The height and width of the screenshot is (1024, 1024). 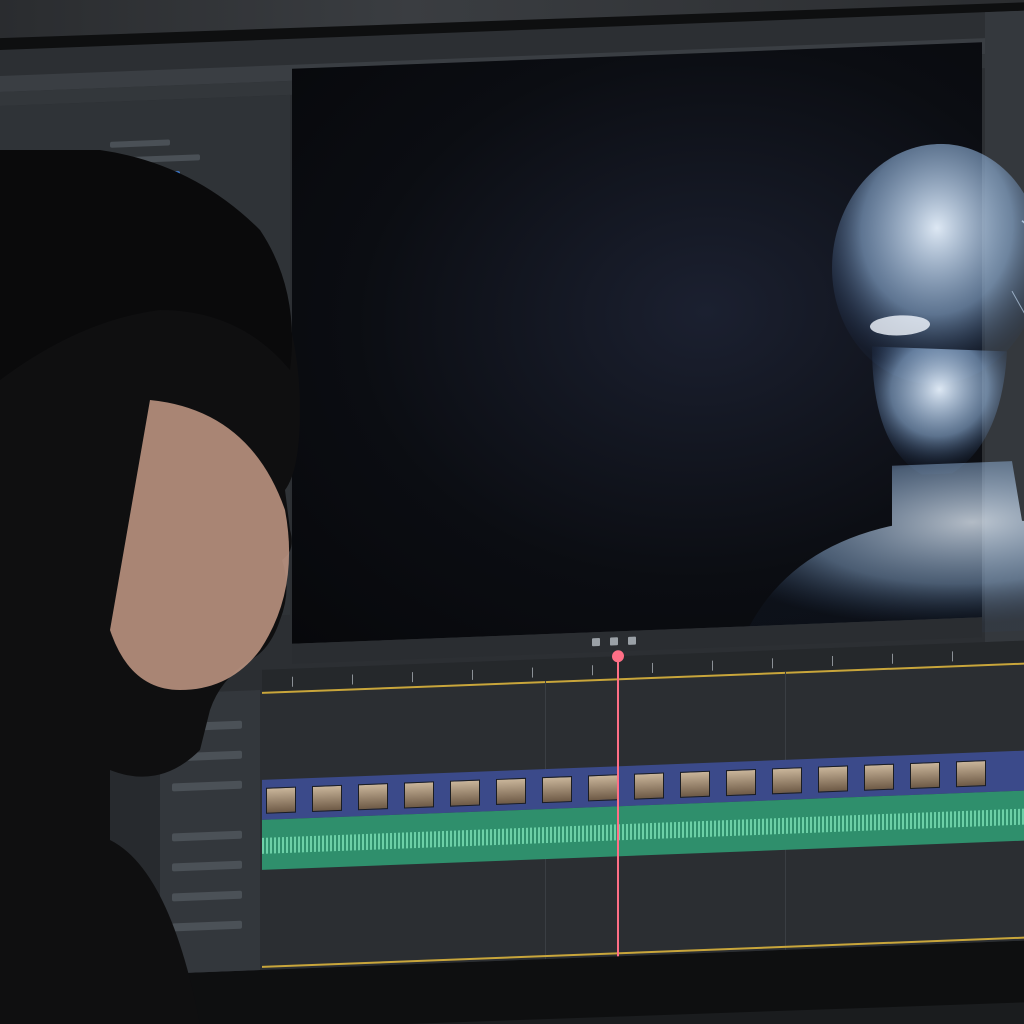 What do you see at coordinates (883, 392) in the screenshot?
I see `hologram-figure` at bounding box center [883, 392].